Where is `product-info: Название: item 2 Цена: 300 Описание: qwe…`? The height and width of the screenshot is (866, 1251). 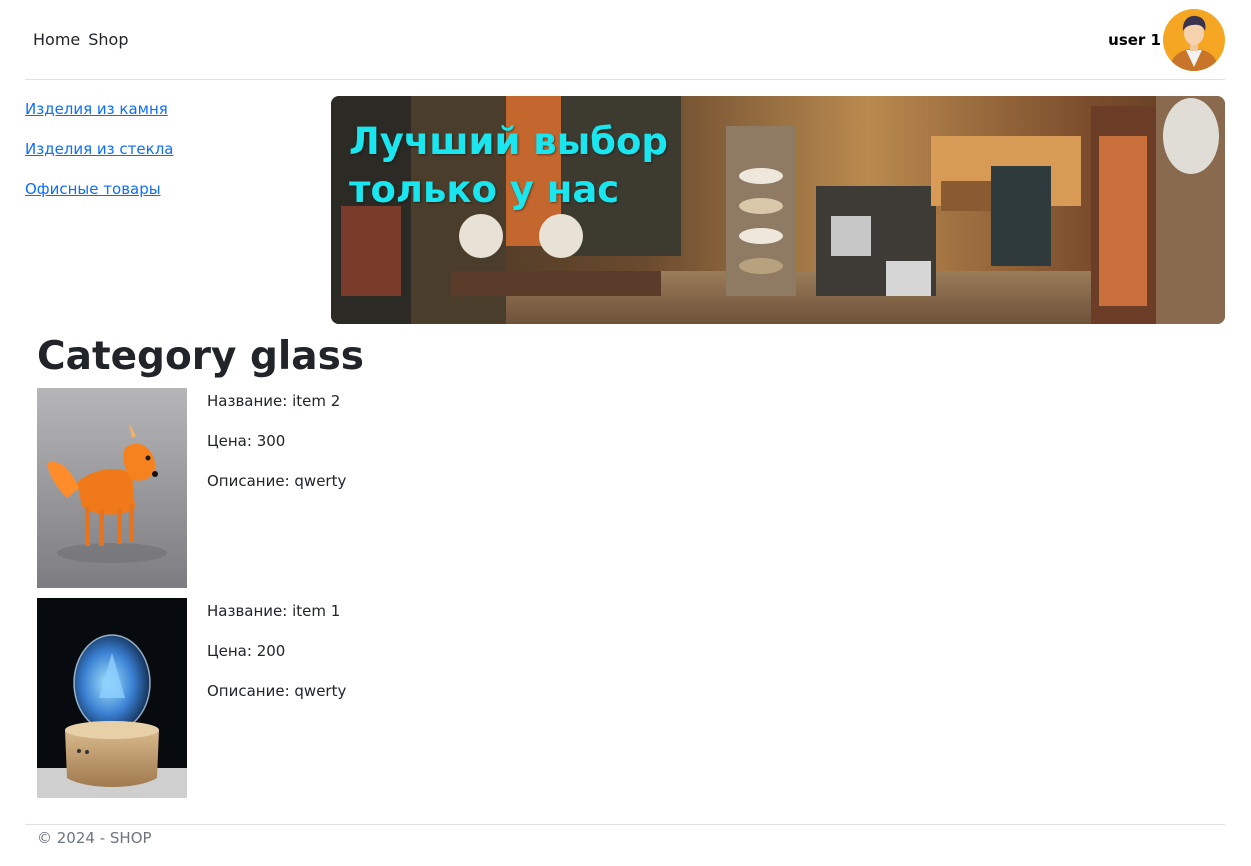 product-info: Название: item 2 Цена: 300 Описание: qwe… is located at coordinates (276, 452).